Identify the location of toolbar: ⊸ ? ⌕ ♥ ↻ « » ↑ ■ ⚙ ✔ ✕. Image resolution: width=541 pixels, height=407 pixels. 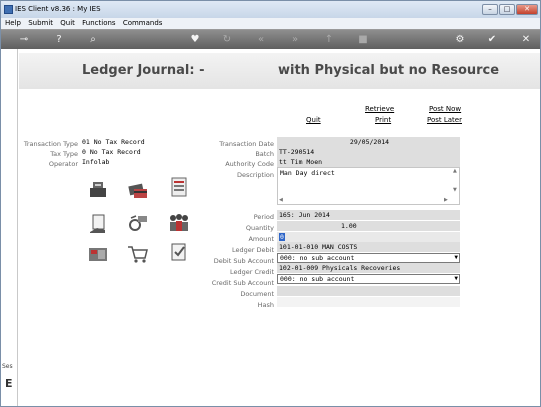
(270, 39).